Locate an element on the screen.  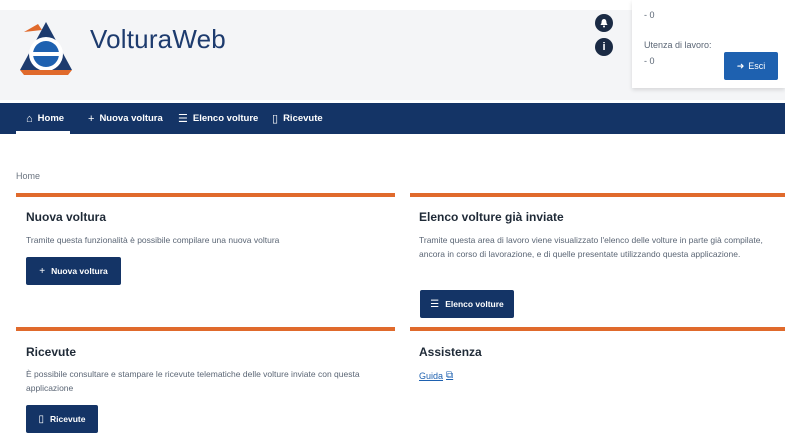
logout-button: ➜ Esci is located at coordinates (751, 66).